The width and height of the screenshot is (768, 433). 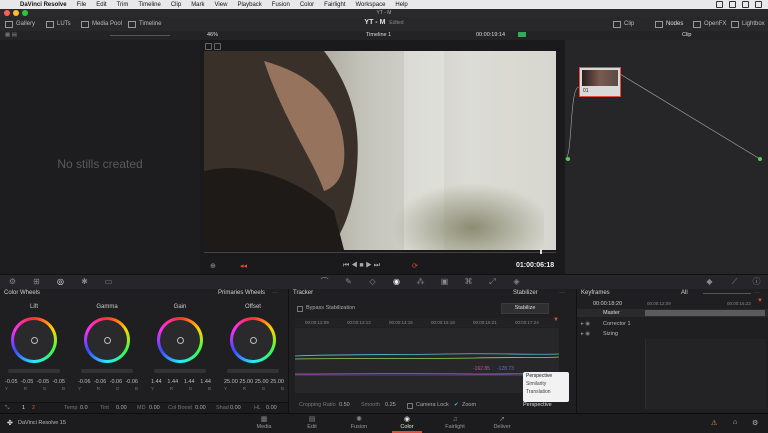 What do you see at coordinates (468, 282) in the screenshot?
I see `key-icon: ⌘` at bounding box center [468, 282].